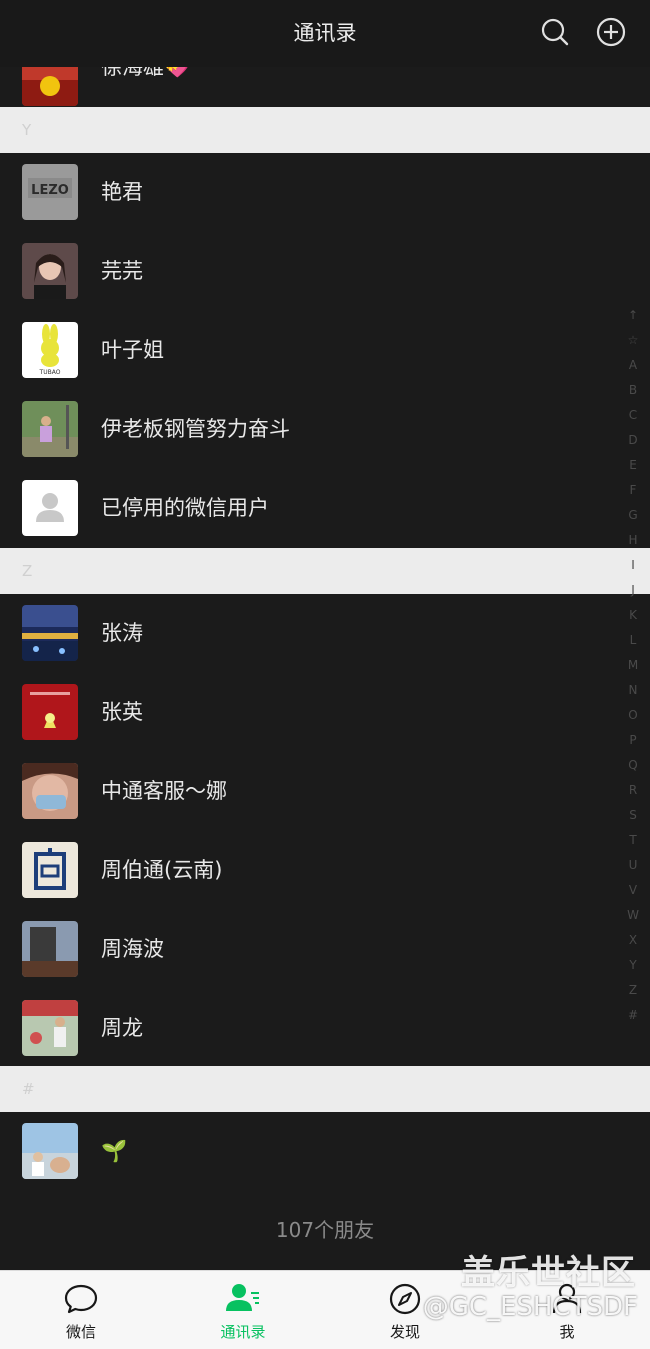 The height and width of the screenshot is (1349, 650). What do you see at coordinates (633, 690) in the screenshot?
I see `index-letter: N` at bounding box center [633, 690].